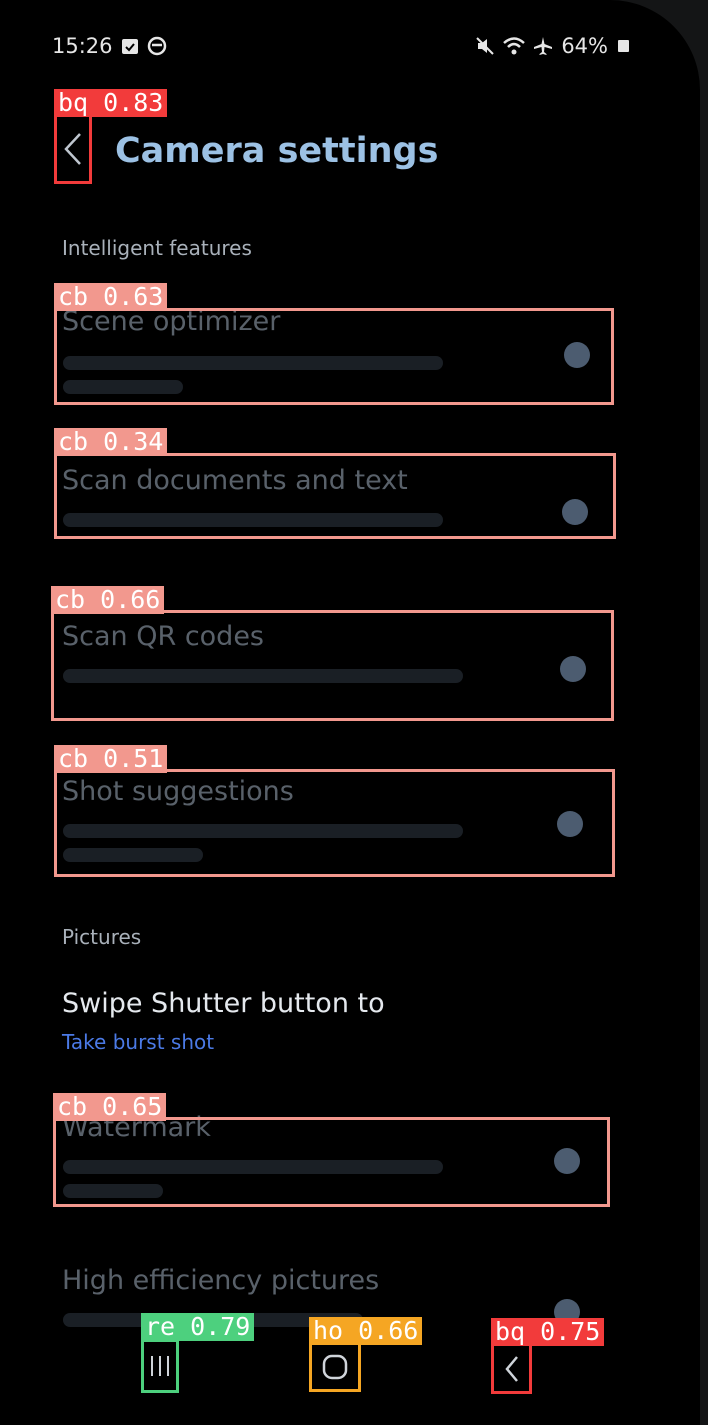  Describe the element at coordinates (511, 1368) in the screenshot. I see `detection-box-back-nav` at that location.